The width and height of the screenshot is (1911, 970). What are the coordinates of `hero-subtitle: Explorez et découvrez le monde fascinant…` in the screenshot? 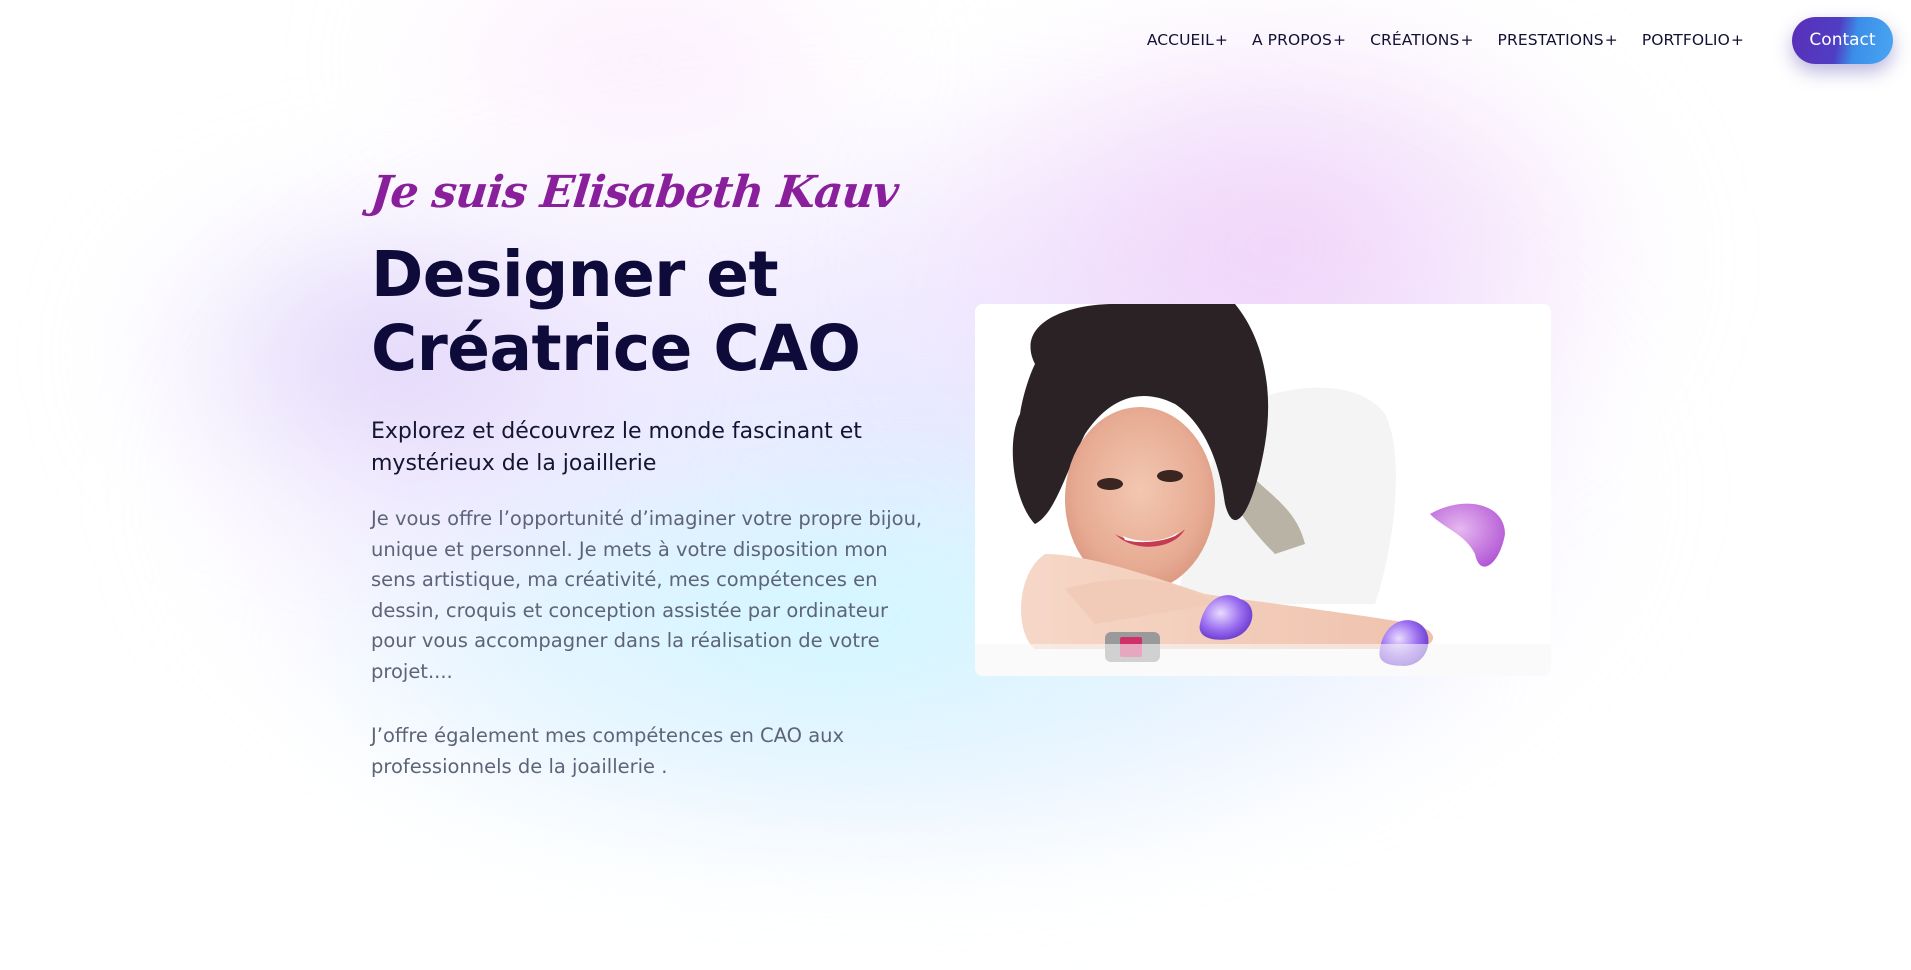 It's located at (616, 447).